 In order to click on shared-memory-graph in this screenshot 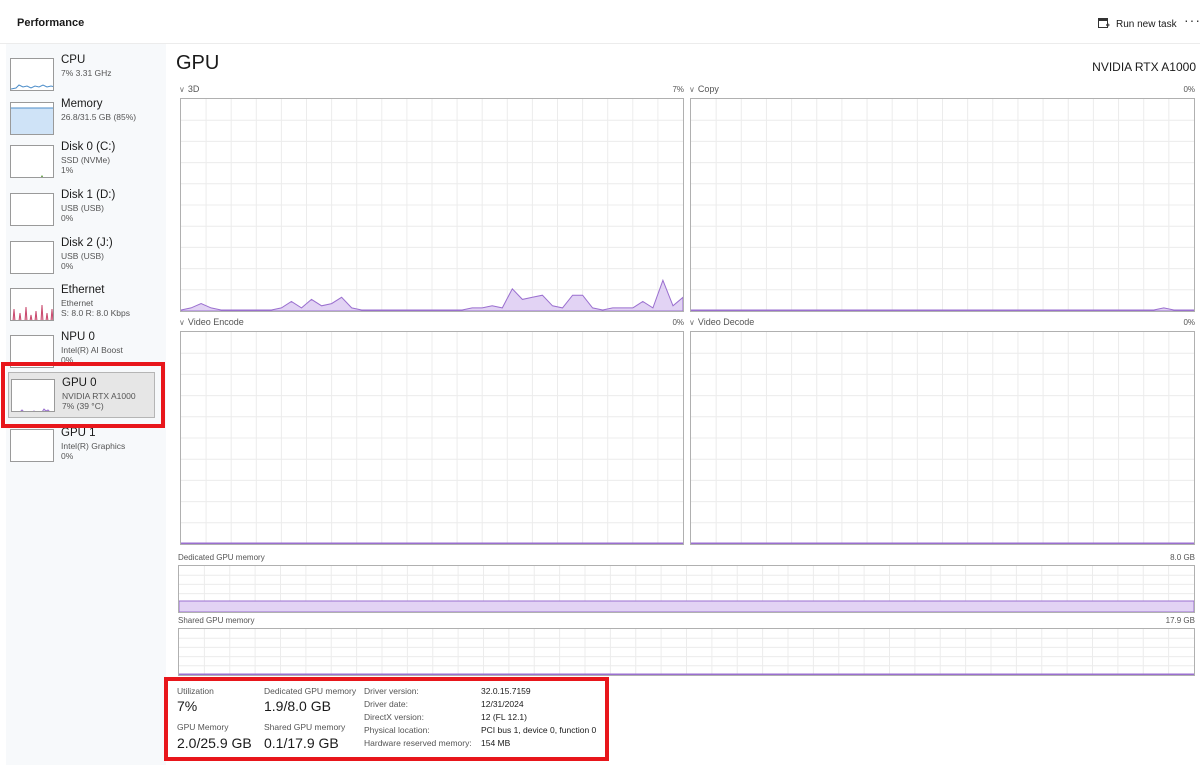, I will do `click(686, 652)`.